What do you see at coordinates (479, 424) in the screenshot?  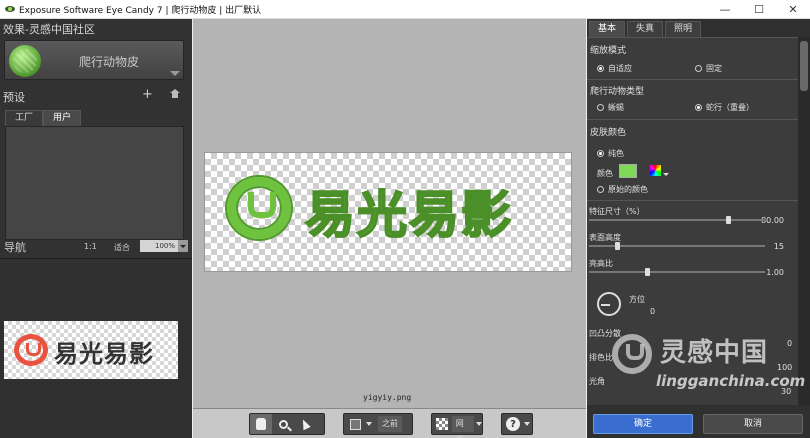 I see `grid-dropdown-icon` at bounding box center [479, 424].